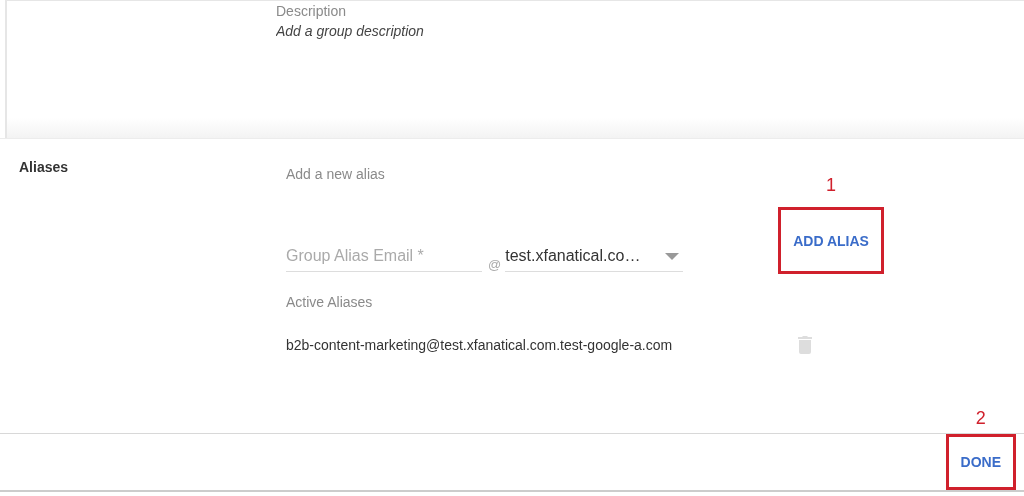 The width and height of the screenshot is (1024, 496). Describe the element at coordinates (384, 259) in the screenshot. I see `alias-email-field: Group Alias Email *` at that location.